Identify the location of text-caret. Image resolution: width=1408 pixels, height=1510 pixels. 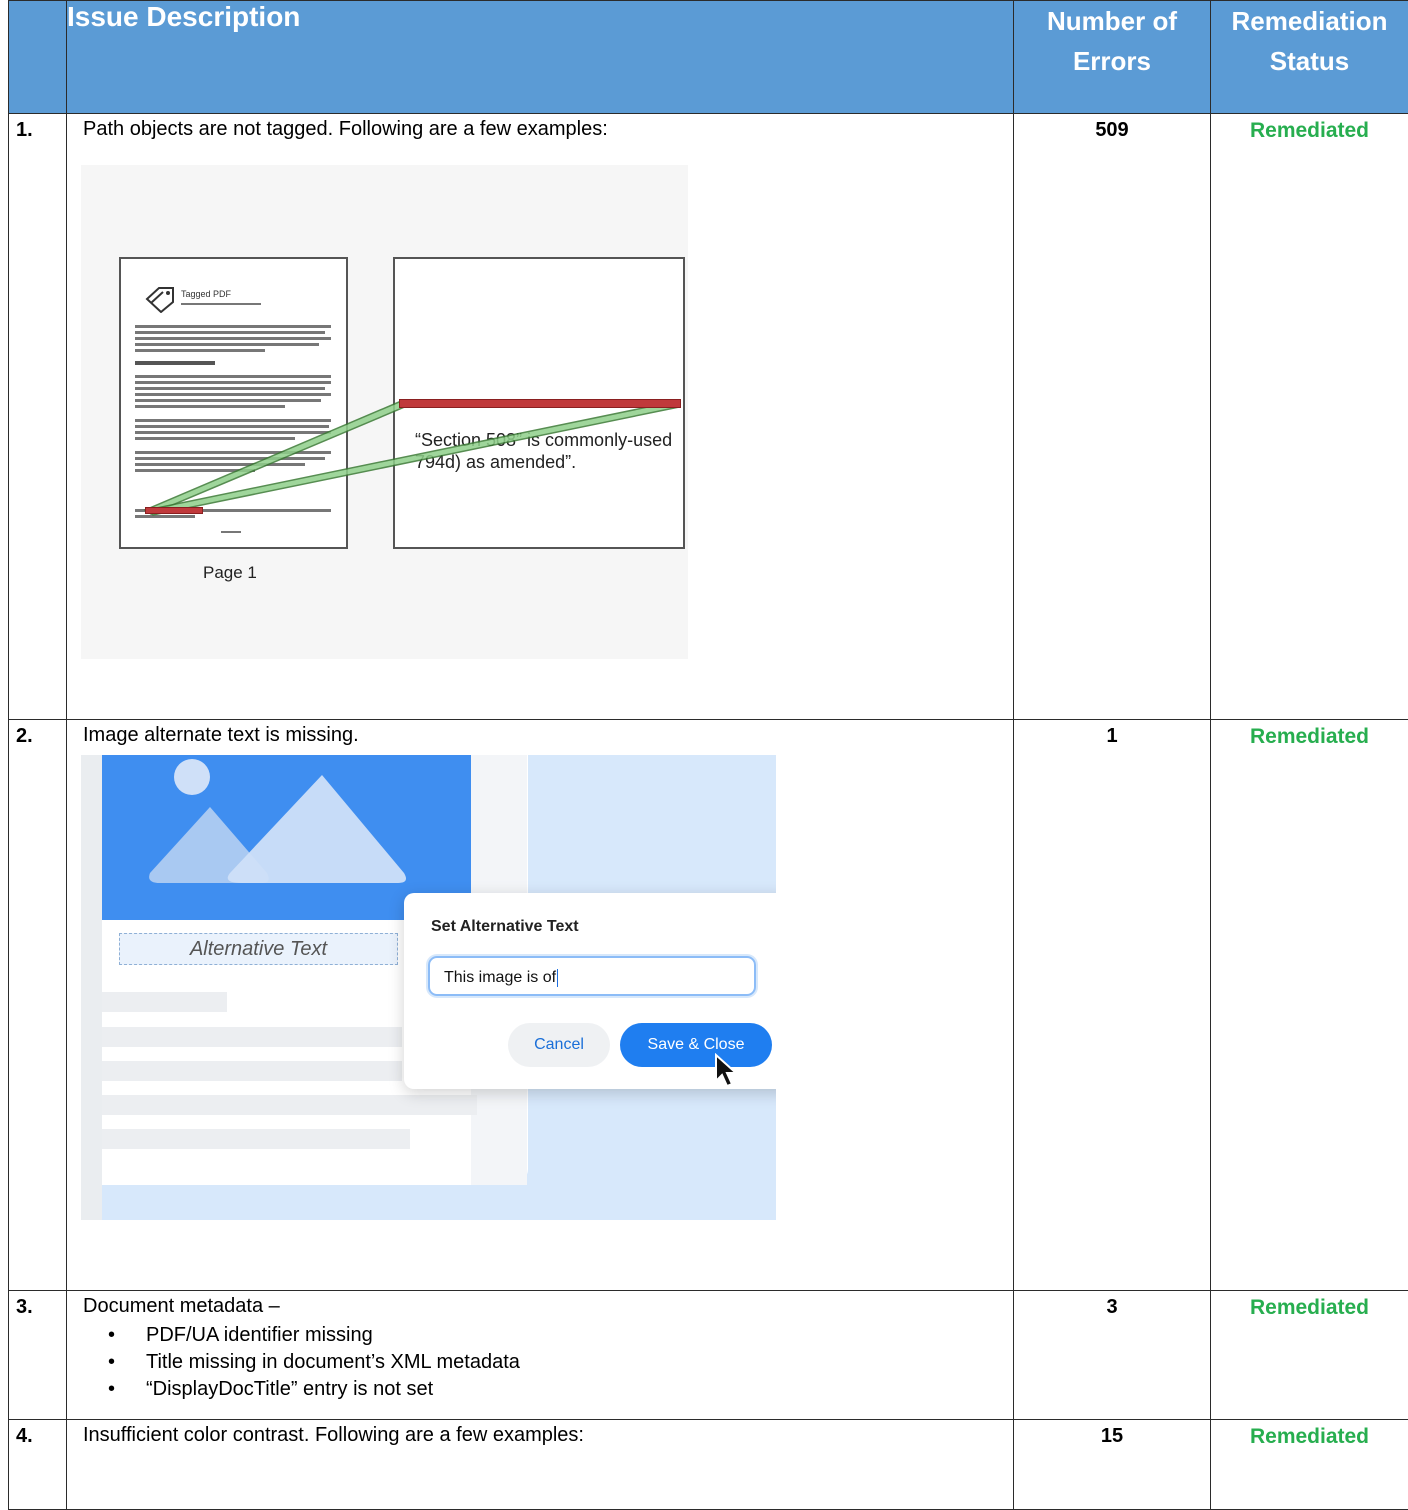
(557, 978).